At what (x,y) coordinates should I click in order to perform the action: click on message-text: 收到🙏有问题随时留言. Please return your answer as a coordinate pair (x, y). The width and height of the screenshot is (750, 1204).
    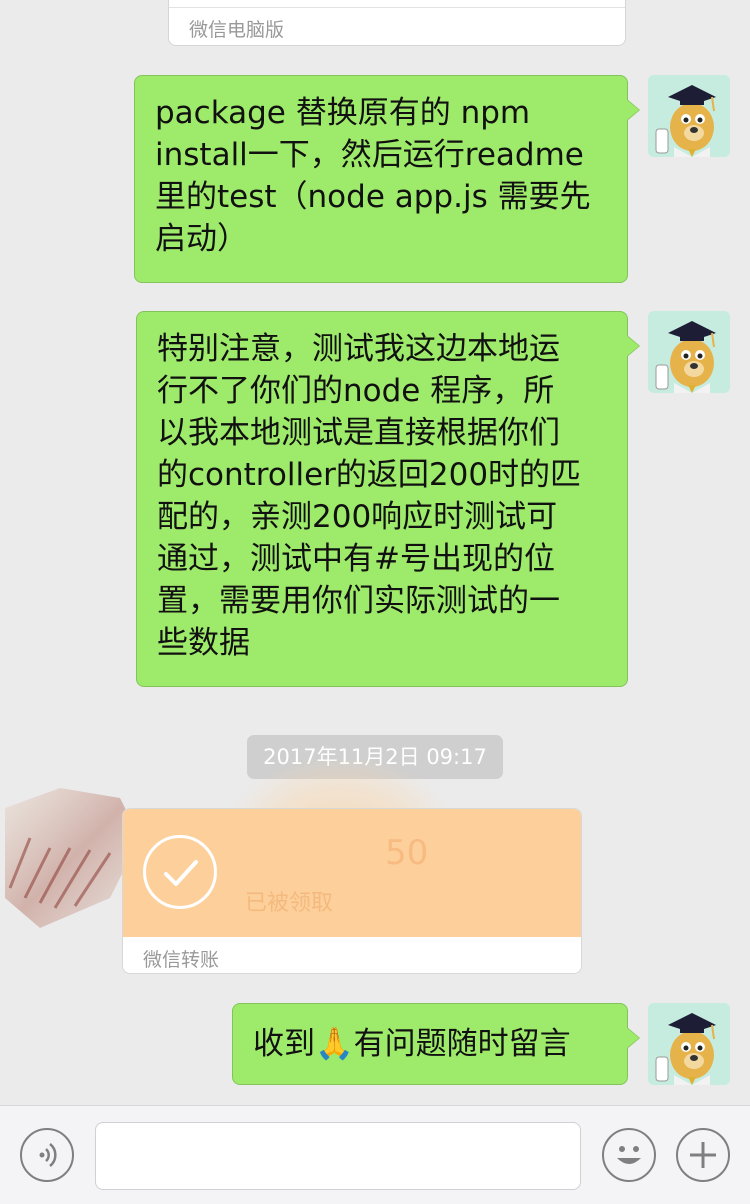
    Looking at the image, I should click on (412, 1044).